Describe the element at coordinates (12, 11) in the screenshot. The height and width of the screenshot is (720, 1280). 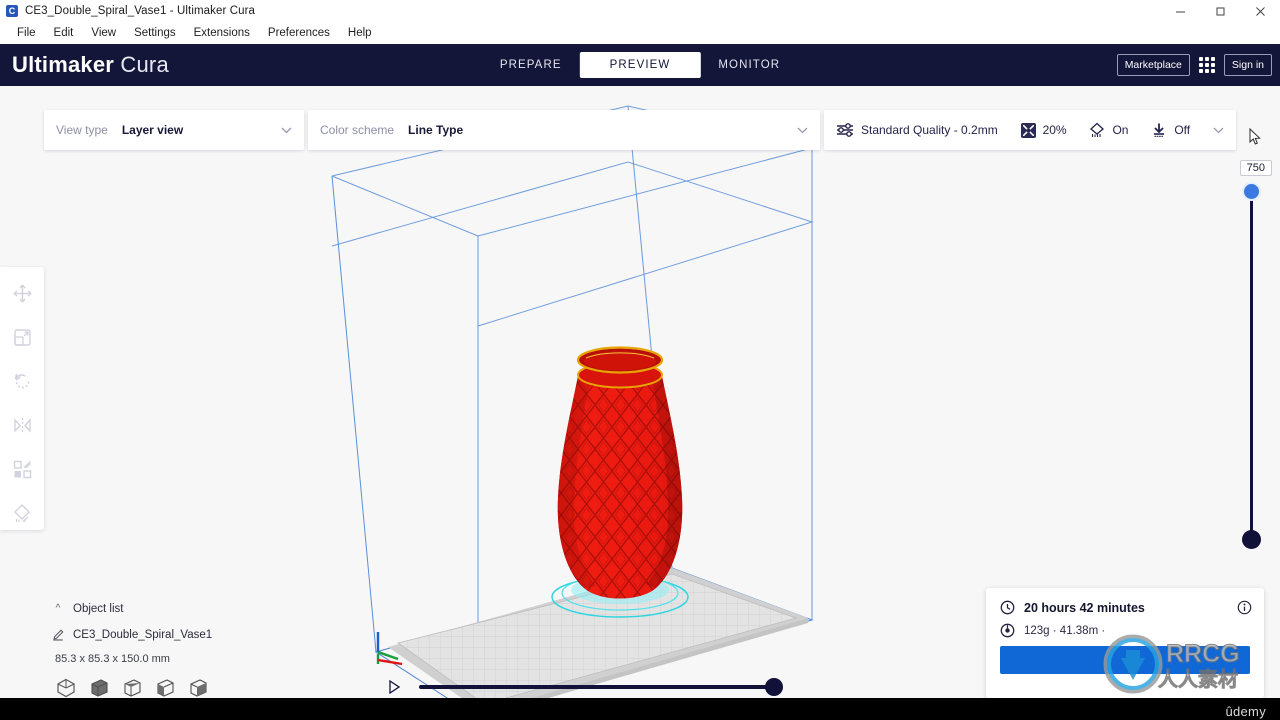
I see `app-icon: C` at that location.